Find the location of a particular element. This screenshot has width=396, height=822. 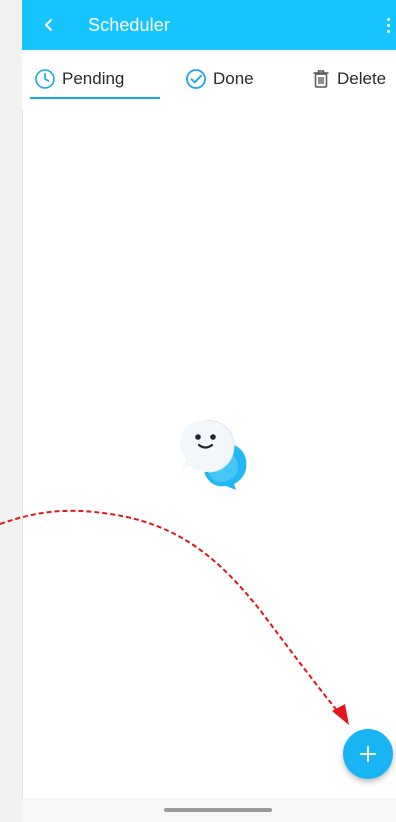

chevron-left-icon is located at coordinates (48, 25).